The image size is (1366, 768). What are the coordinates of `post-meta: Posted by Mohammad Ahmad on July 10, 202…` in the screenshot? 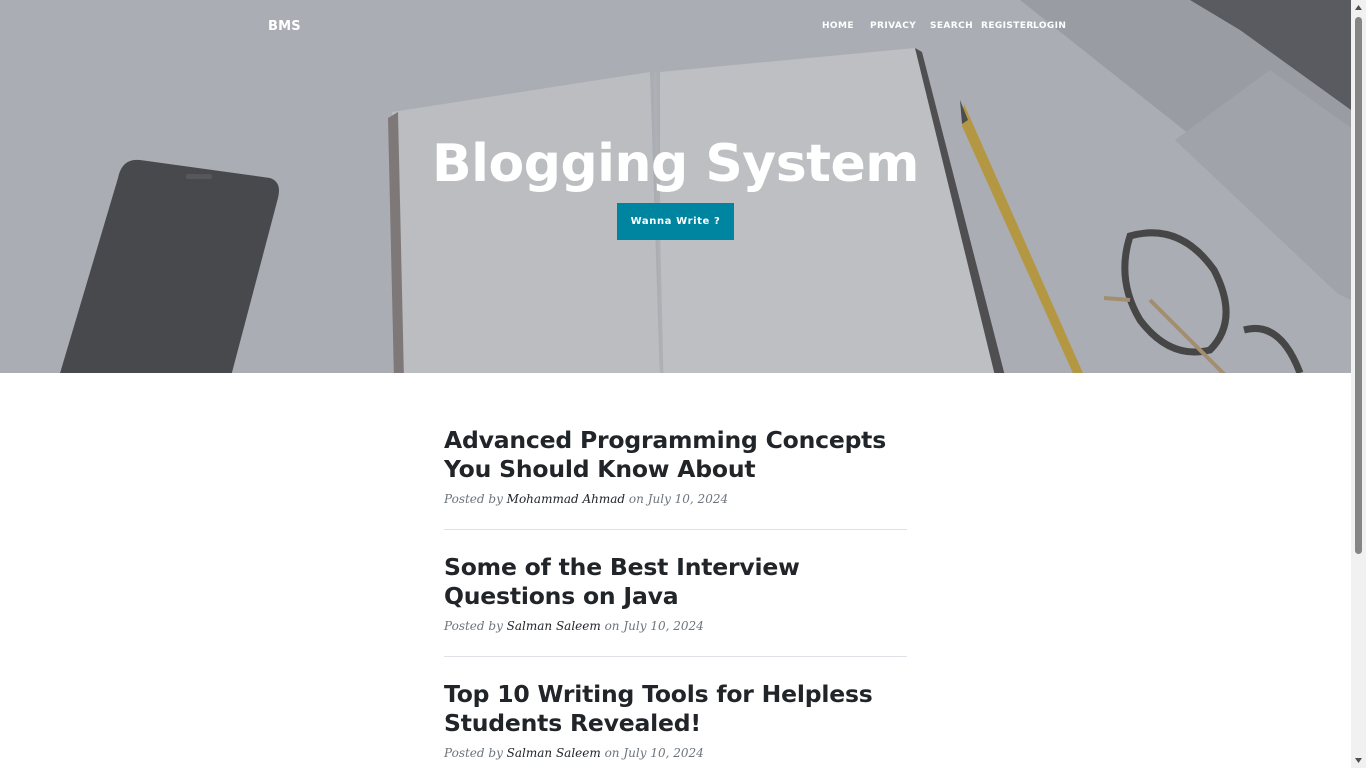 It's located at (675, 499).